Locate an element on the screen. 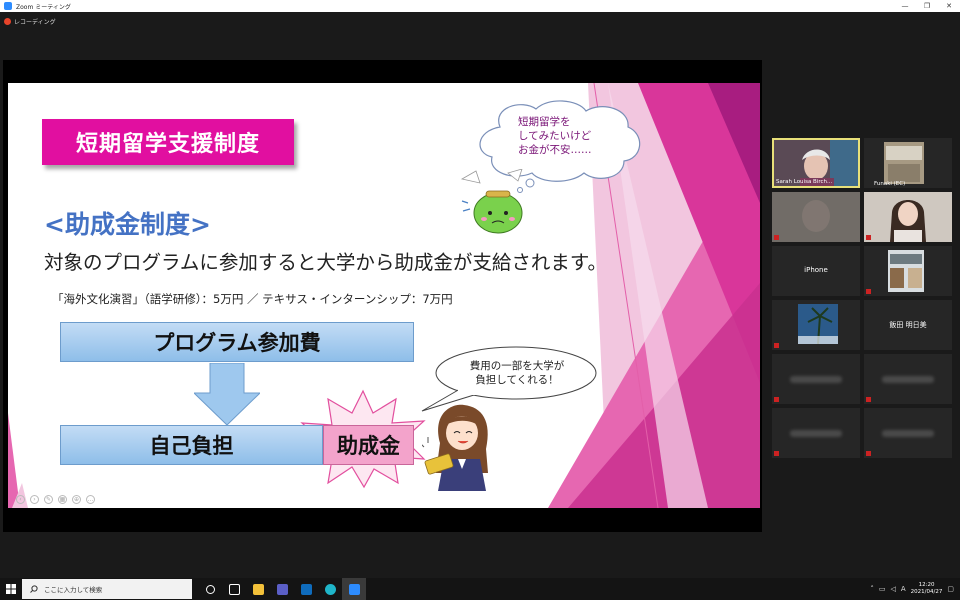  start-button is located at coordinates (11, 589).